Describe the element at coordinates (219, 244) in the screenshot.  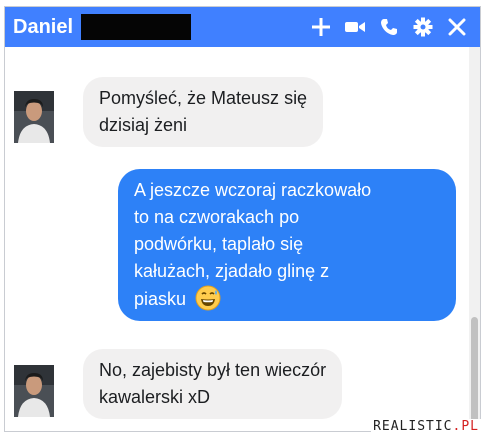
I see `message-line: podwórku, taplało się` at that location.